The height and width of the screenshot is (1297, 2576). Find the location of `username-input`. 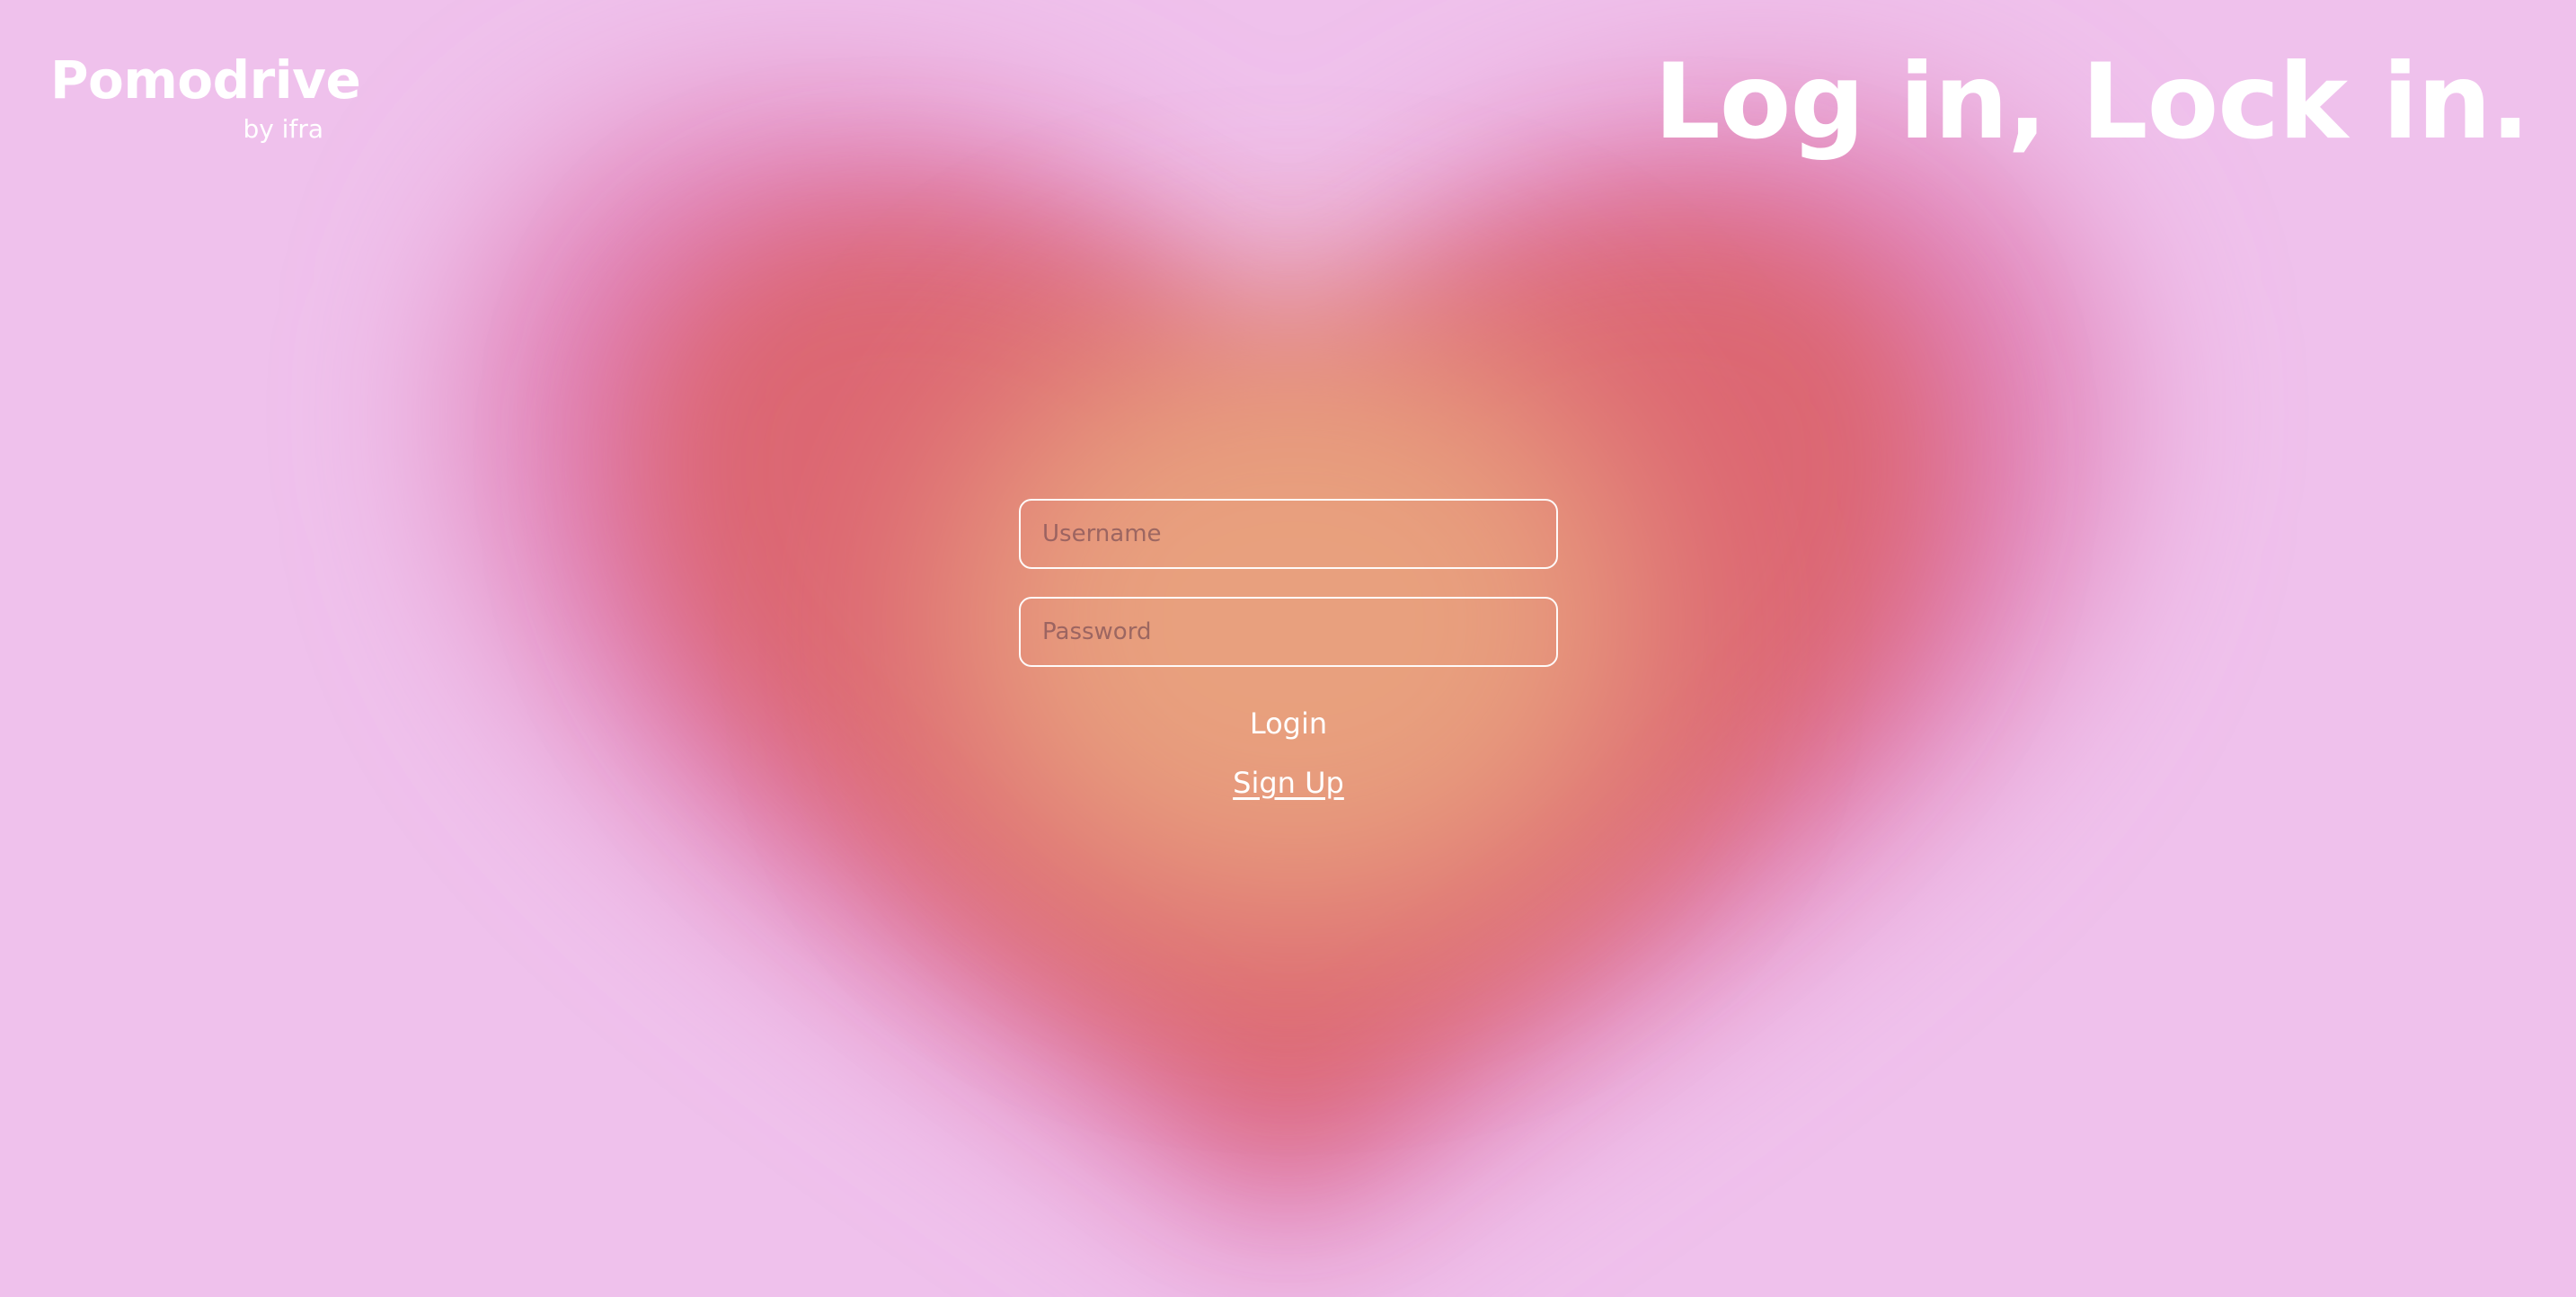

username-input is located at coordinates (1288, 534).